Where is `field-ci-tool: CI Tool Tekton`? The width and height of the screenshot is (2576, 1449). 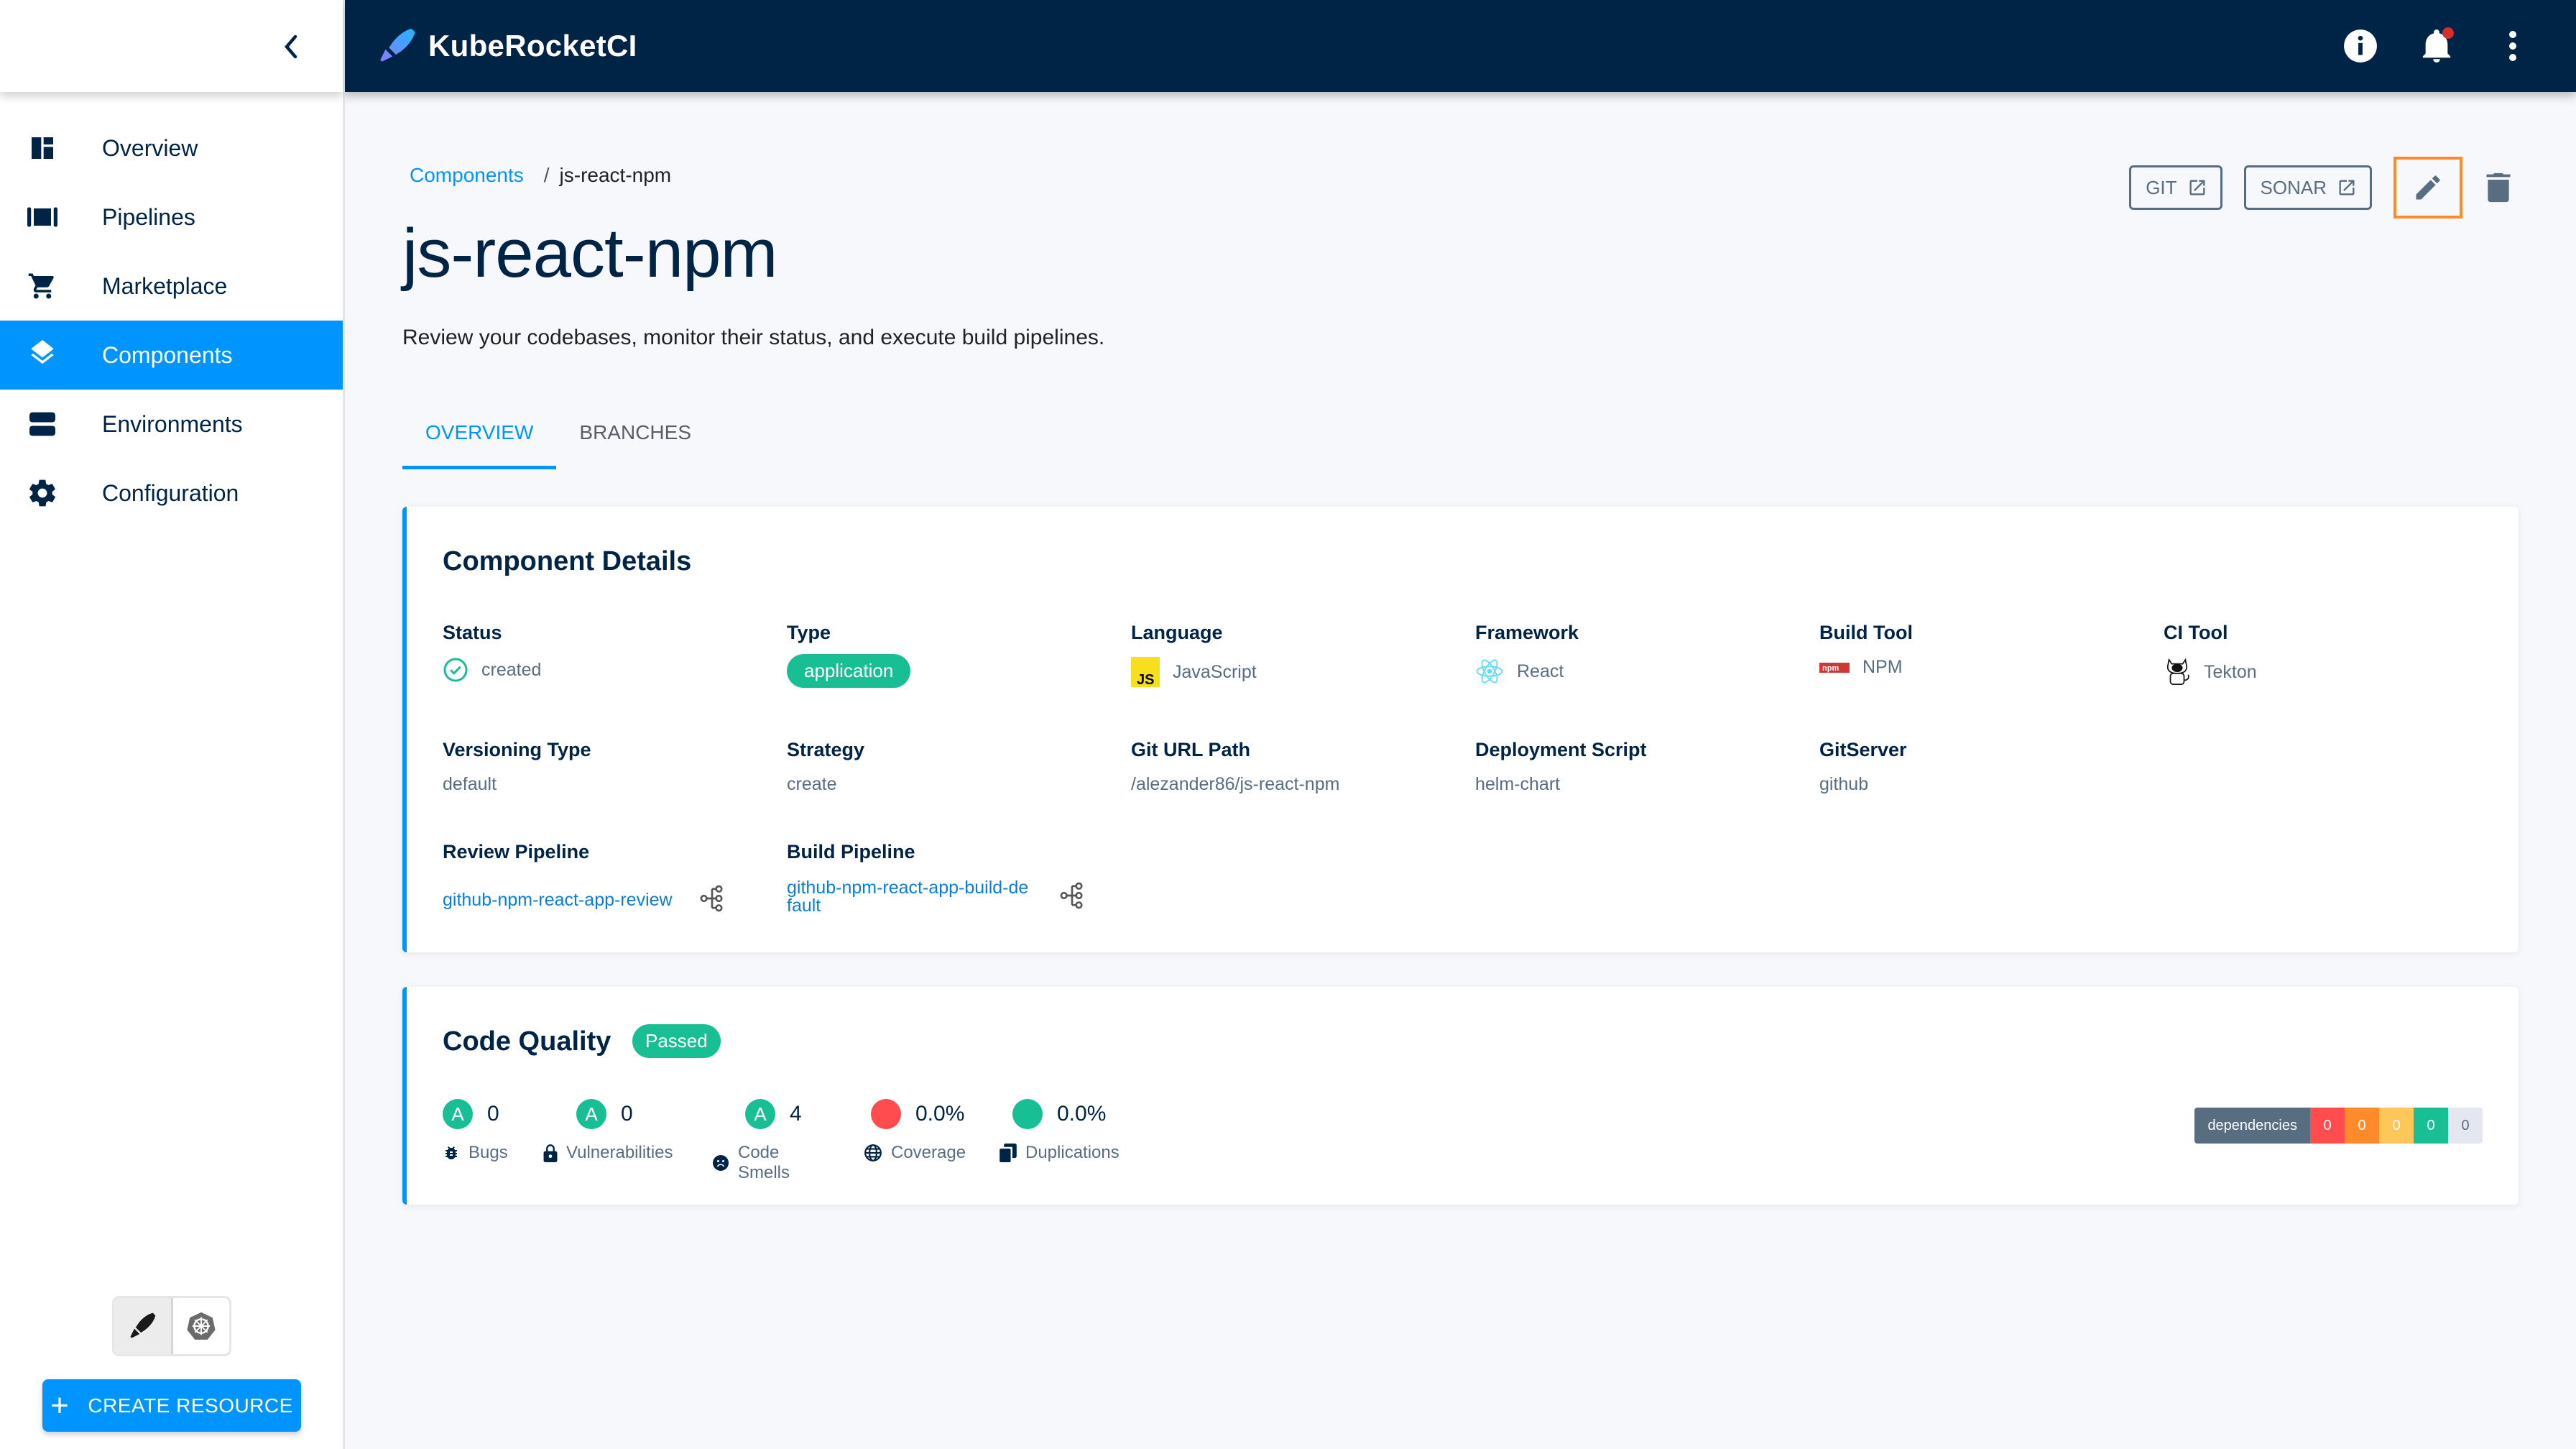
field-ci-tool: CI Tool Tekton is located at coordinates (2322, 654).